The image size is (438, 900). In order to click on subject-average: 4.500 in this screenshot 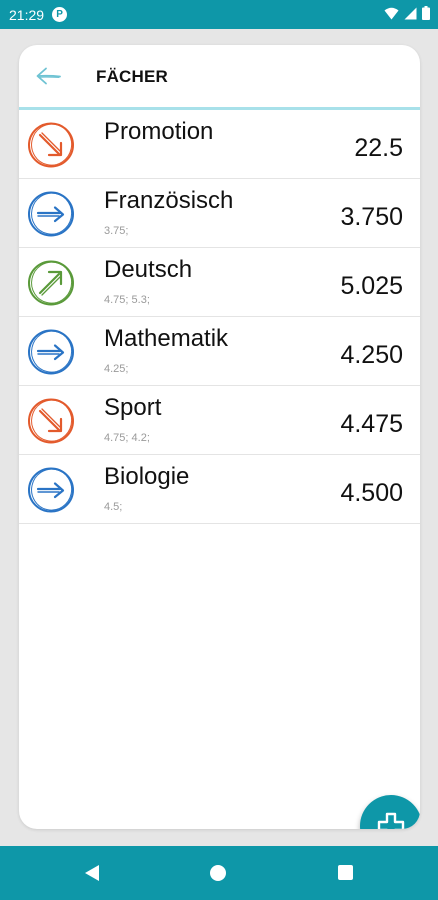, I will do `click(371, 493)`.